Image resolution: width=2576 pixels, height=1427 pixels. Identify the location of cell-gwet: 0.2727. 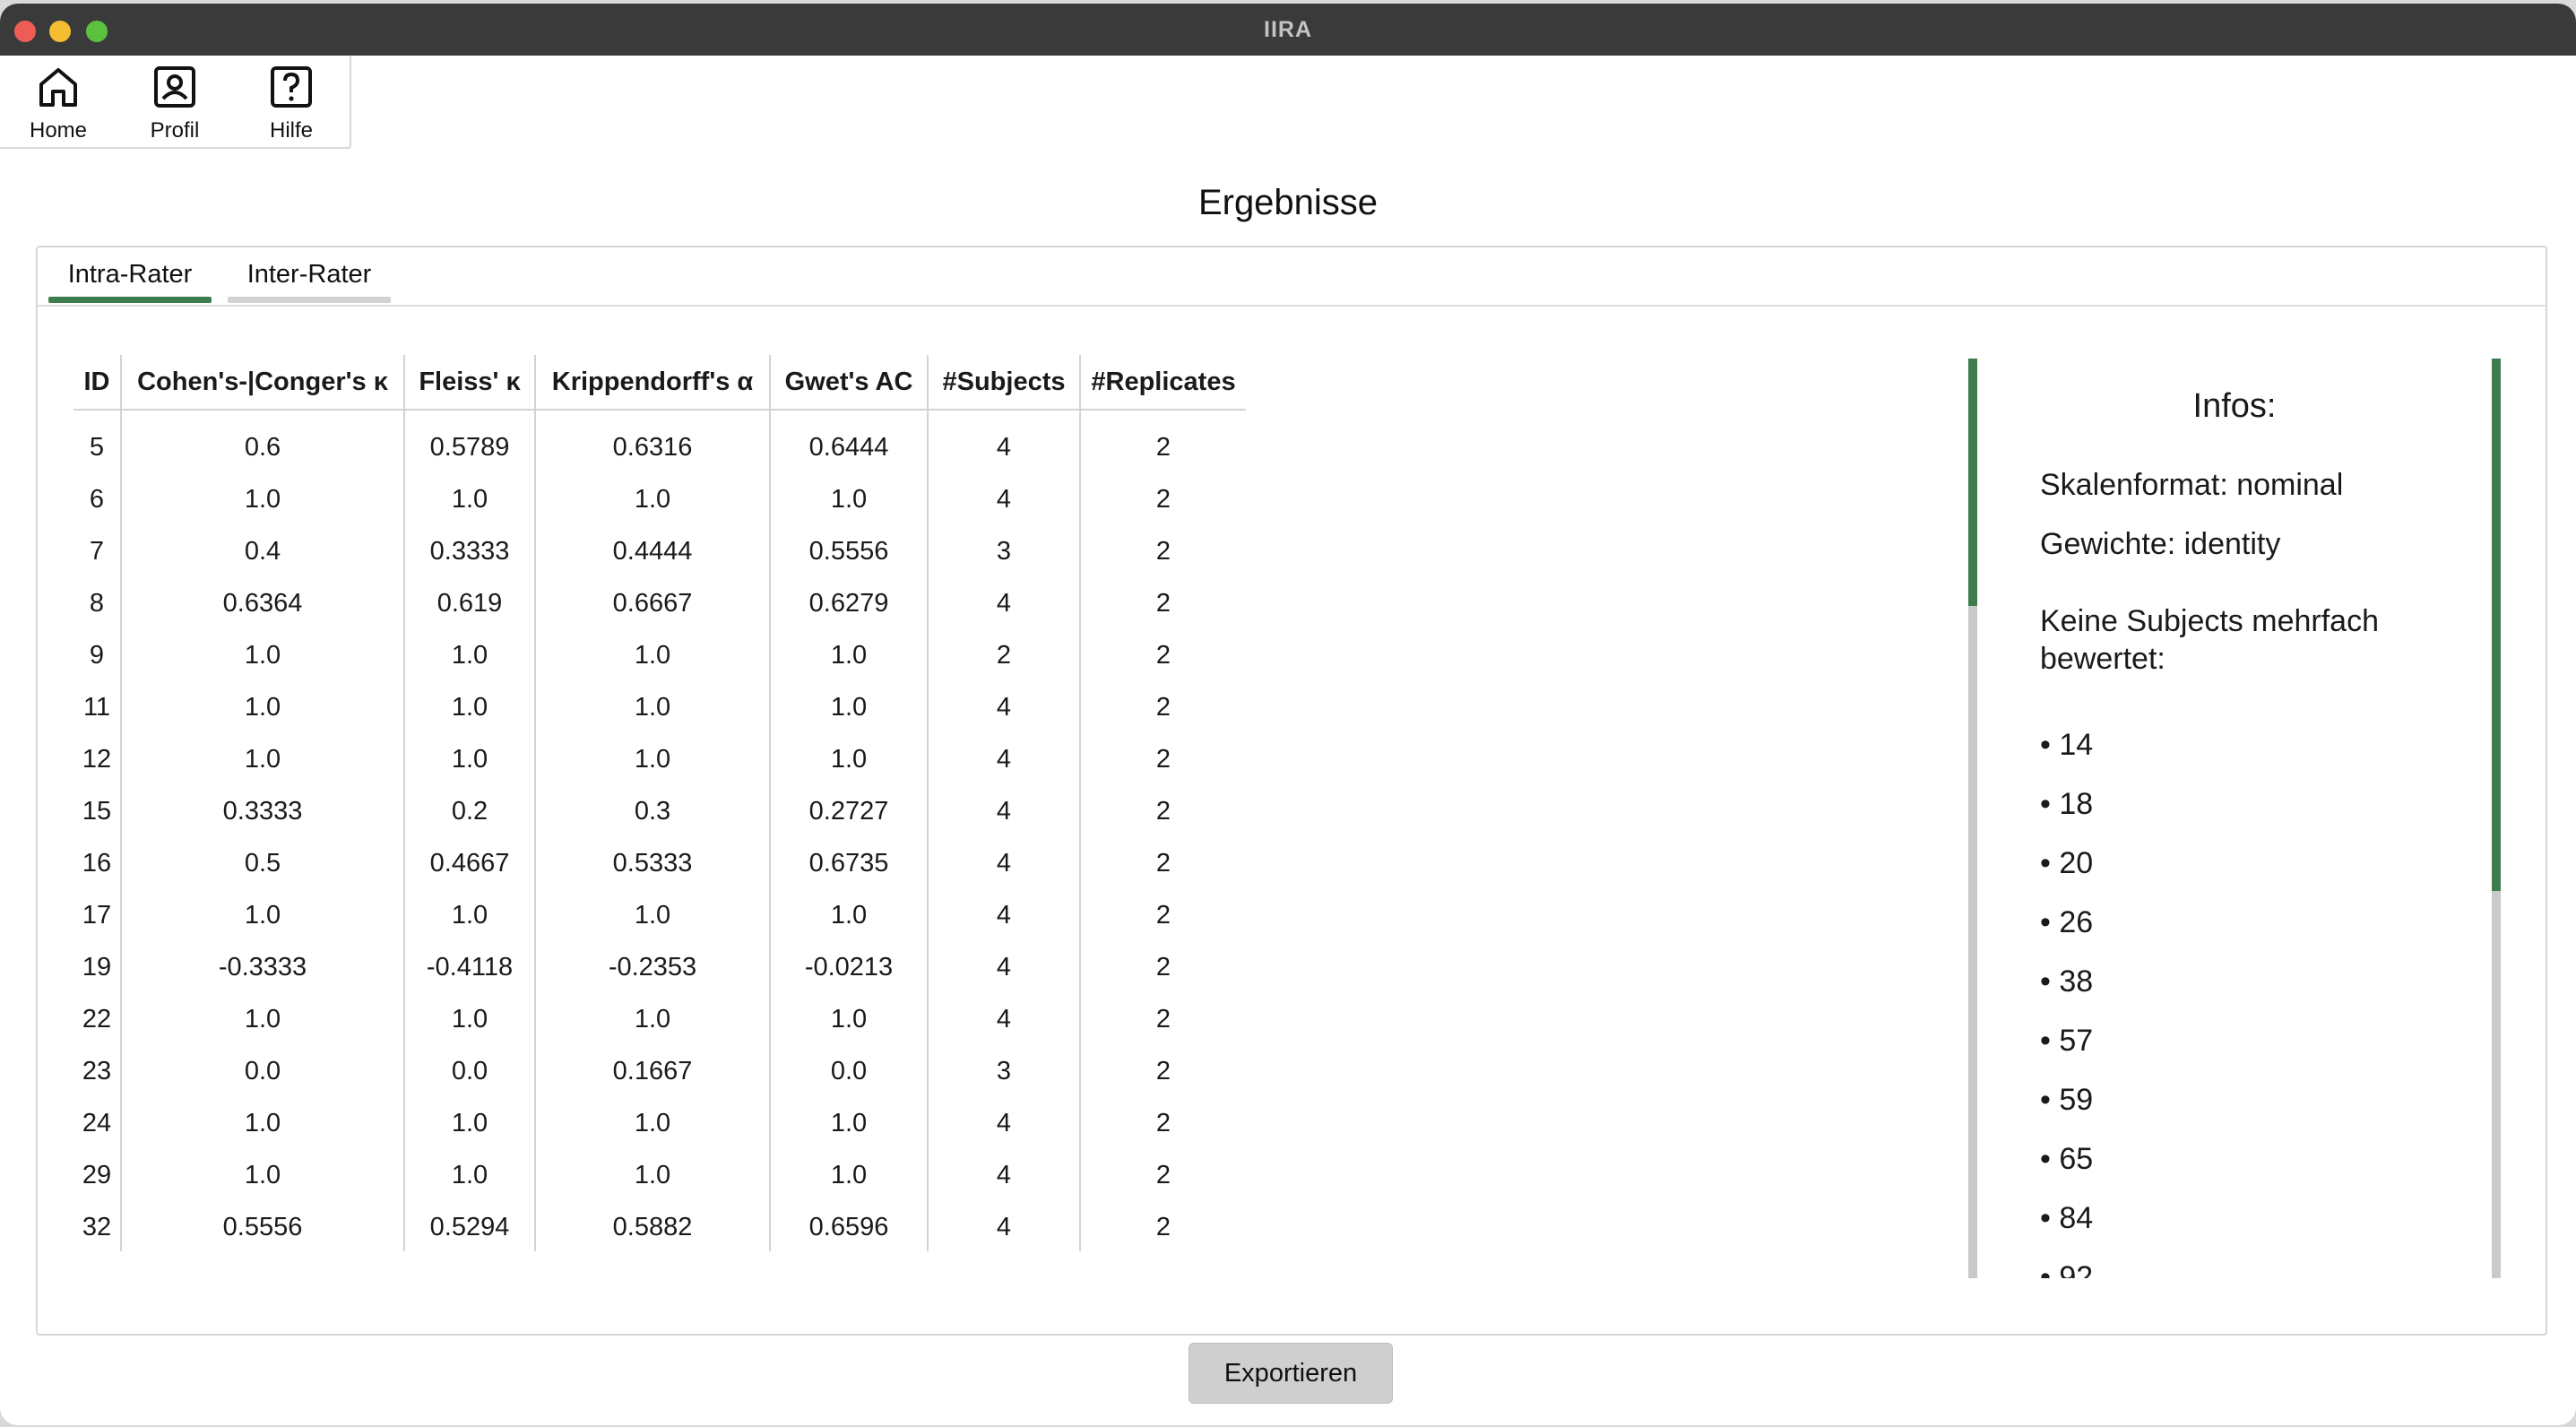
(848, 811).